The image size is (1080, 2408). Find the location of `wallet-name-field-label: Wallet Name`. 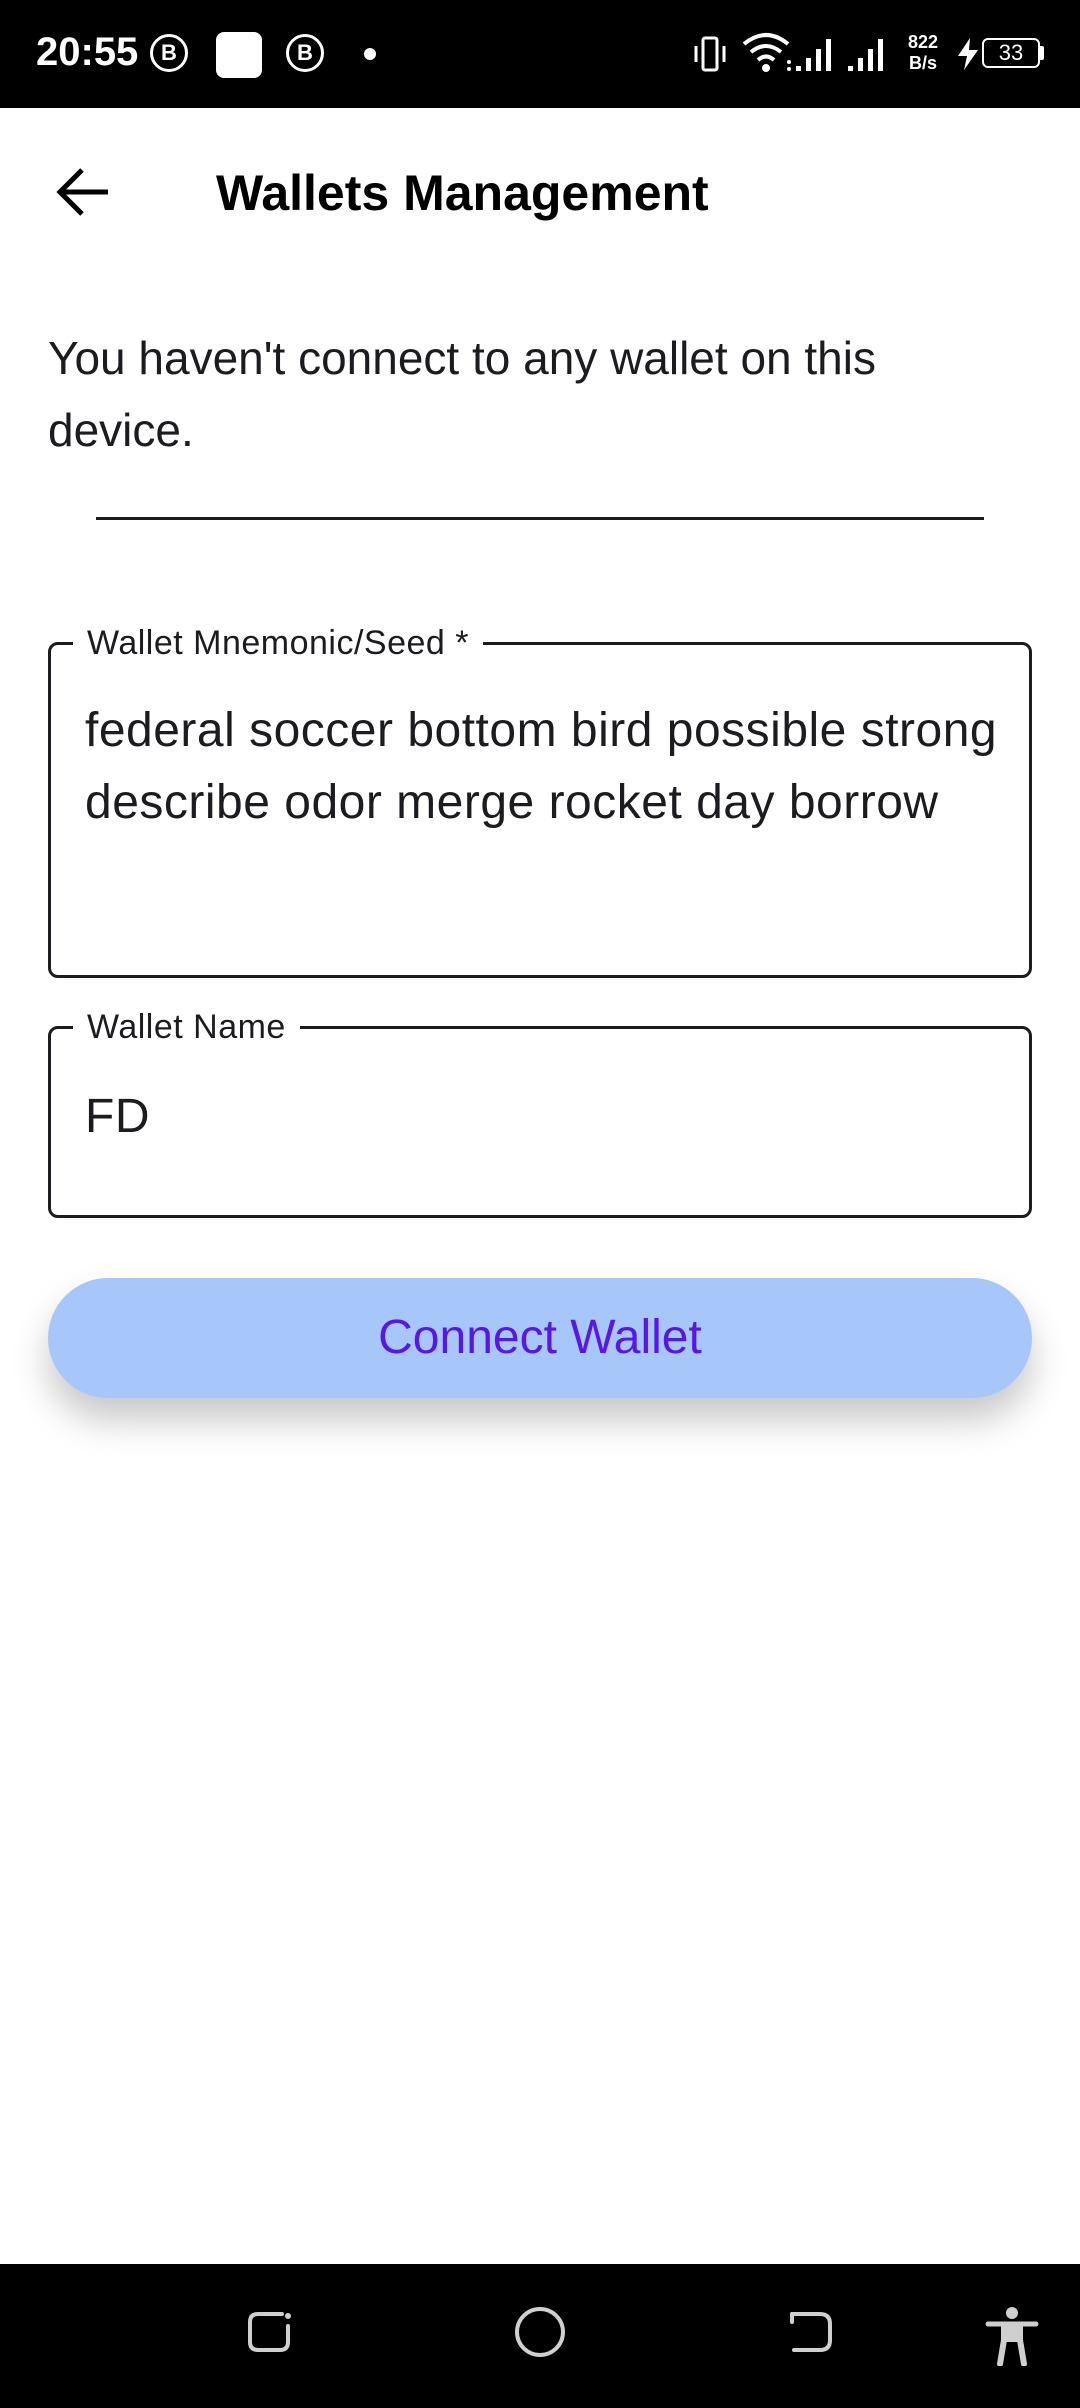

wallet-name-field-label: Wallet Name is located at coordinates (186, 1027).